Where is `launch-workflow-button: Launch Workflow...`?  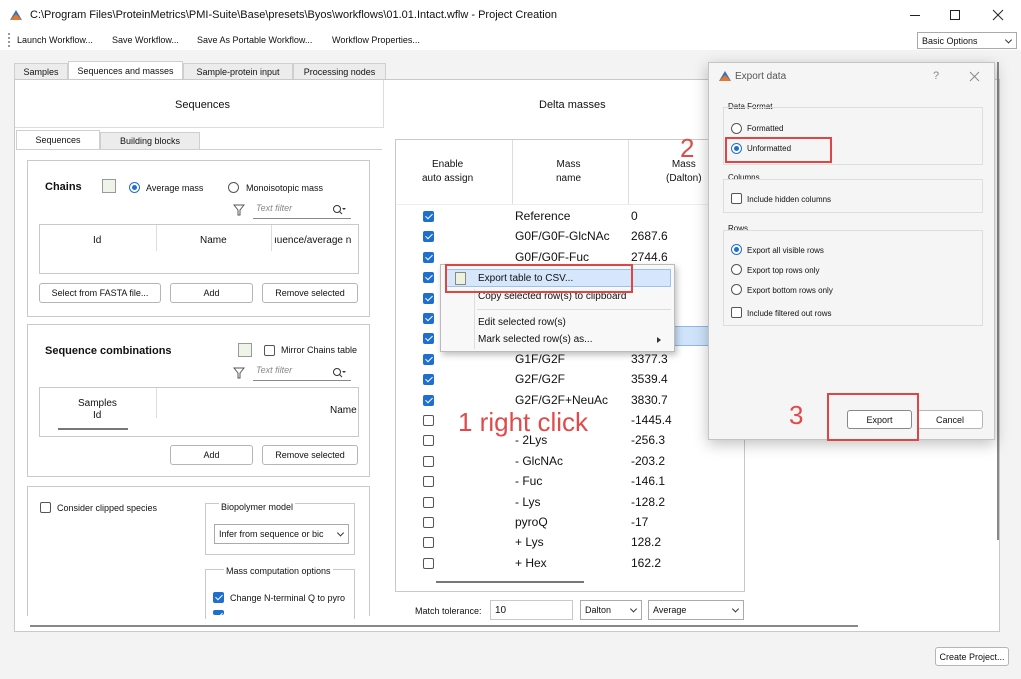 launch-workflow-button: Launch Workflow... is located at coordinates (55, 40).